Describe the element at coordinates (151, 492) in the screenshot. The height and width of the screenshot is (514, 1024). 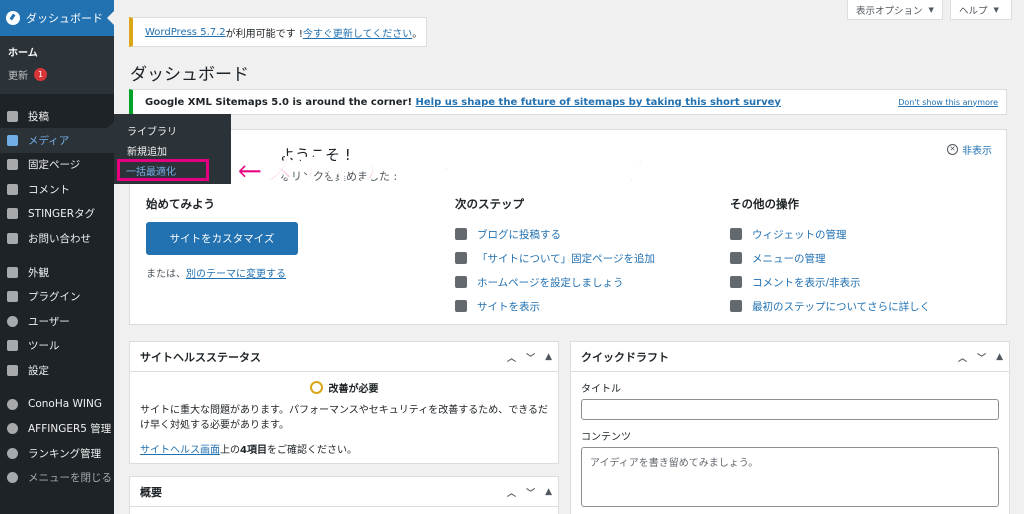
I see `overview-title: 概要` at that location.